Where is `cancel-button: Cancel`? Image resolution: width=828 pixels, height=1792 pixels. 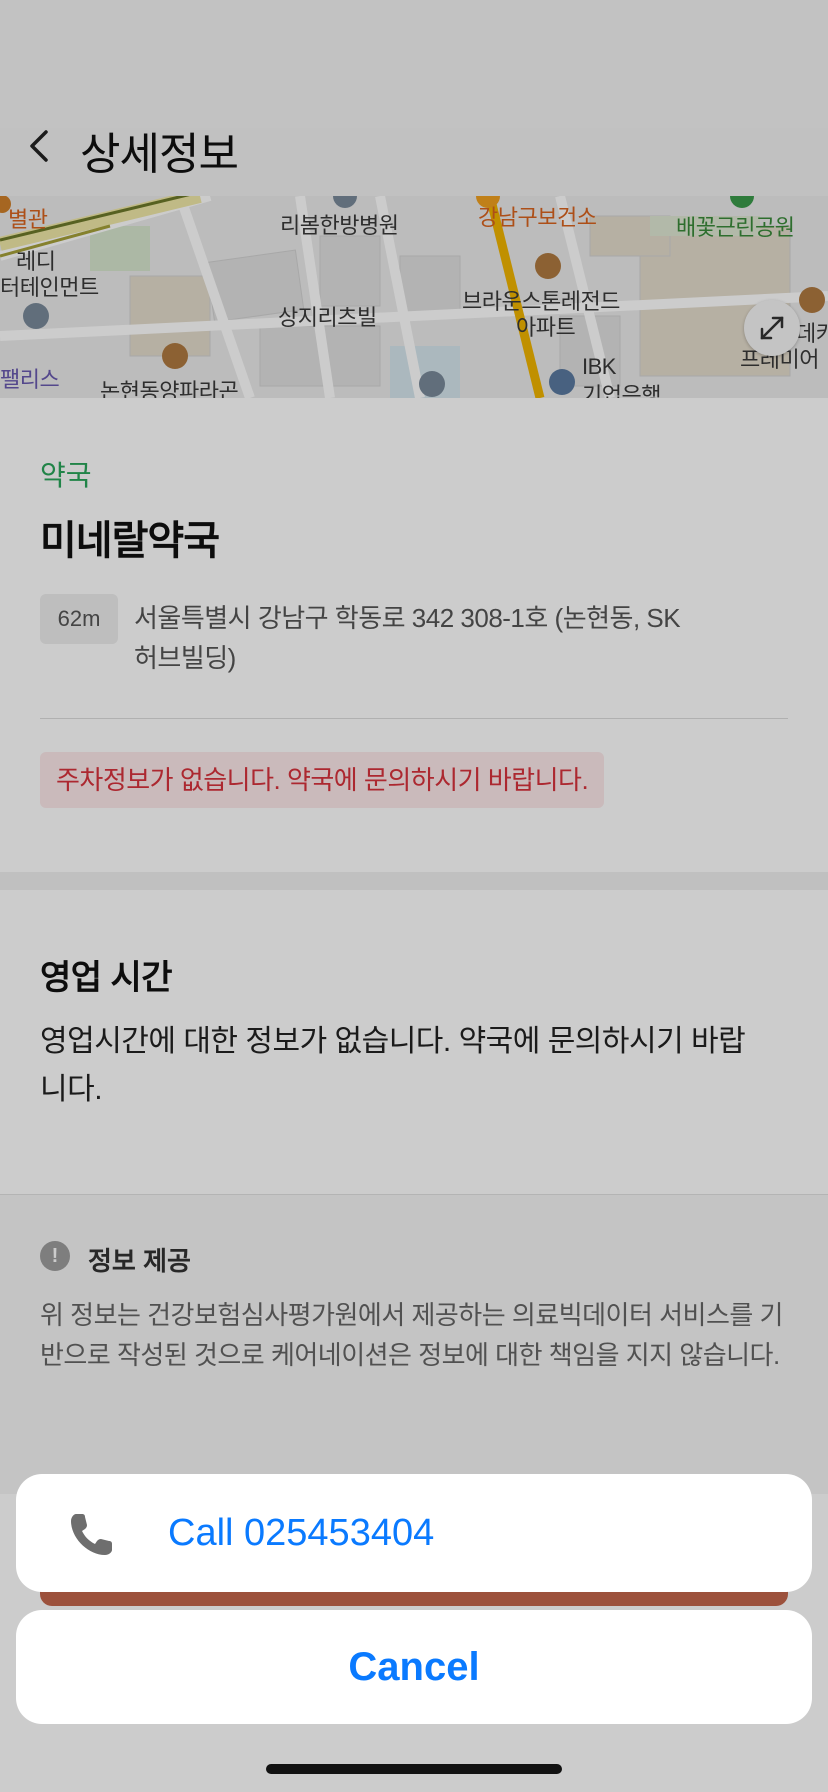
cancel-button: Cancel is located at coordinates (414, 1667).